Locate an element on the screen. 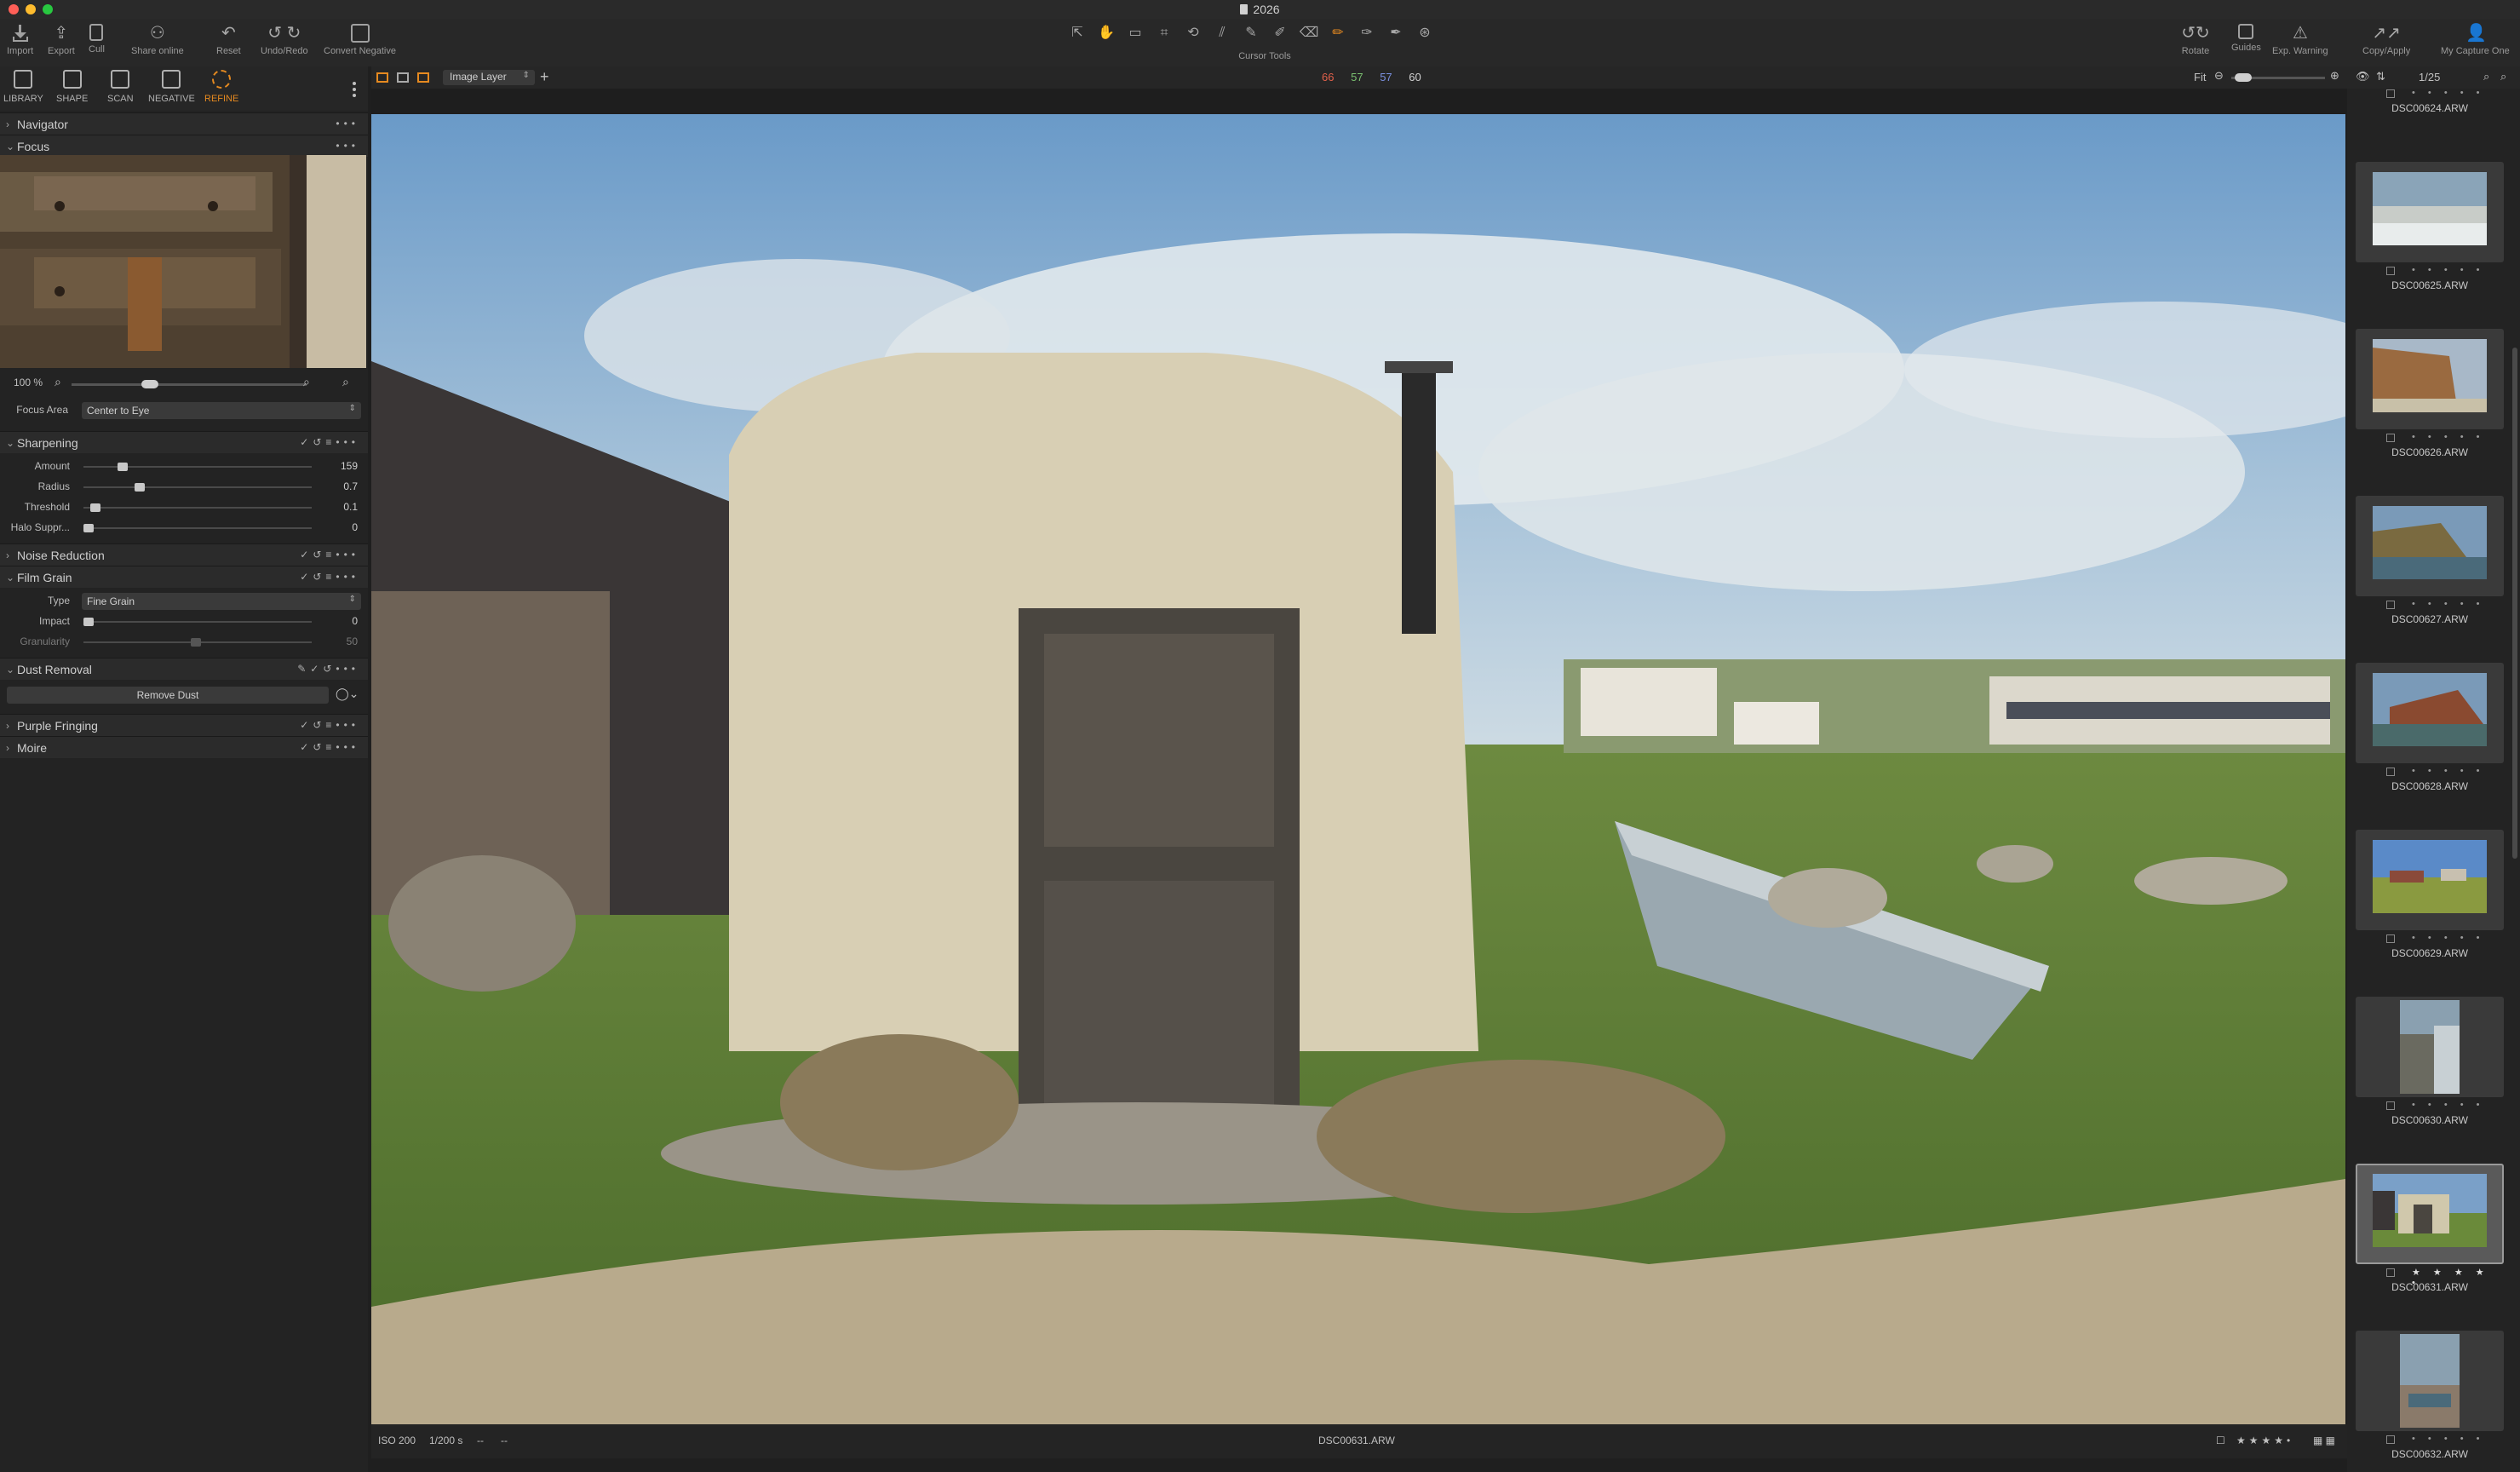 The image size is (2520, 1472). focus-area-select: Center to Eye ⇕ is located at coordinates (221, 411).